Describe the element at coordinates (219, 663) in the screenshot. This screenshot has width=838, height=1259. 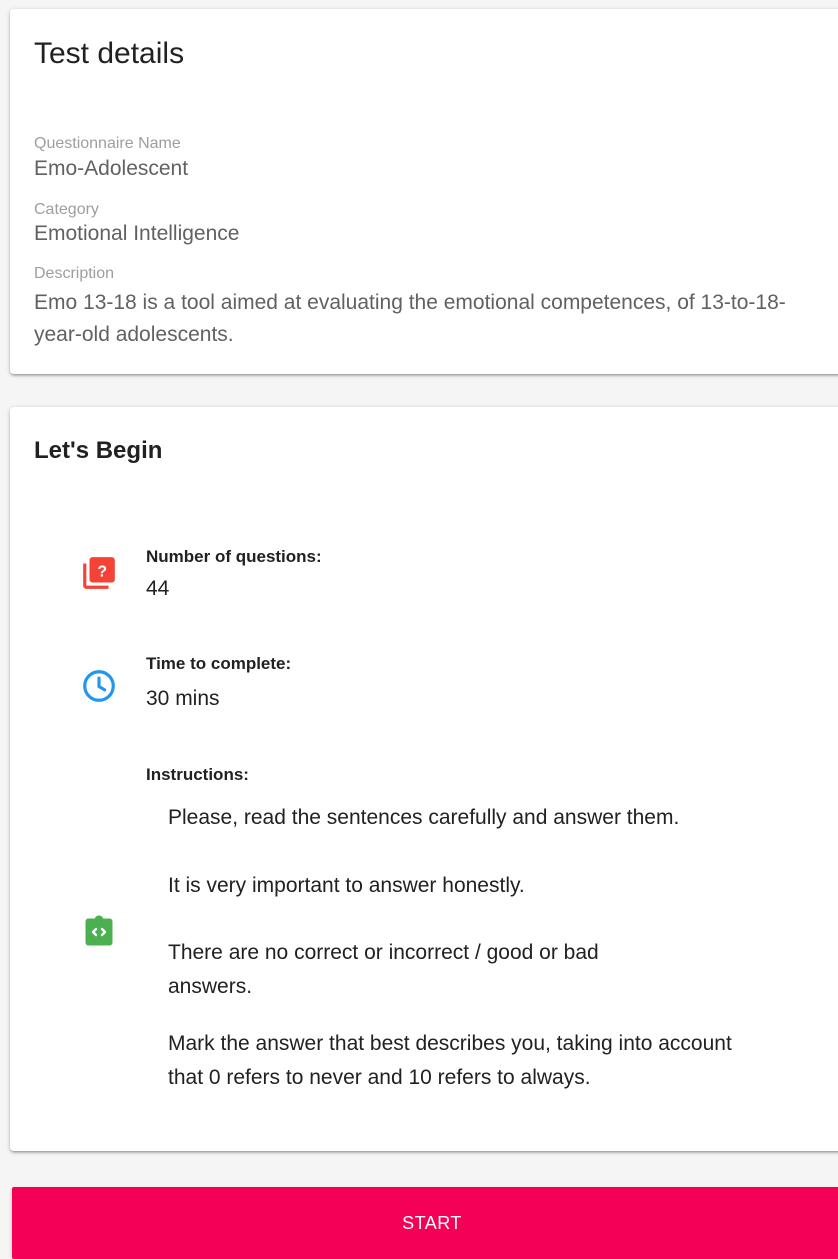
I see `time-to-complete-label: Time to complete:` at that location.